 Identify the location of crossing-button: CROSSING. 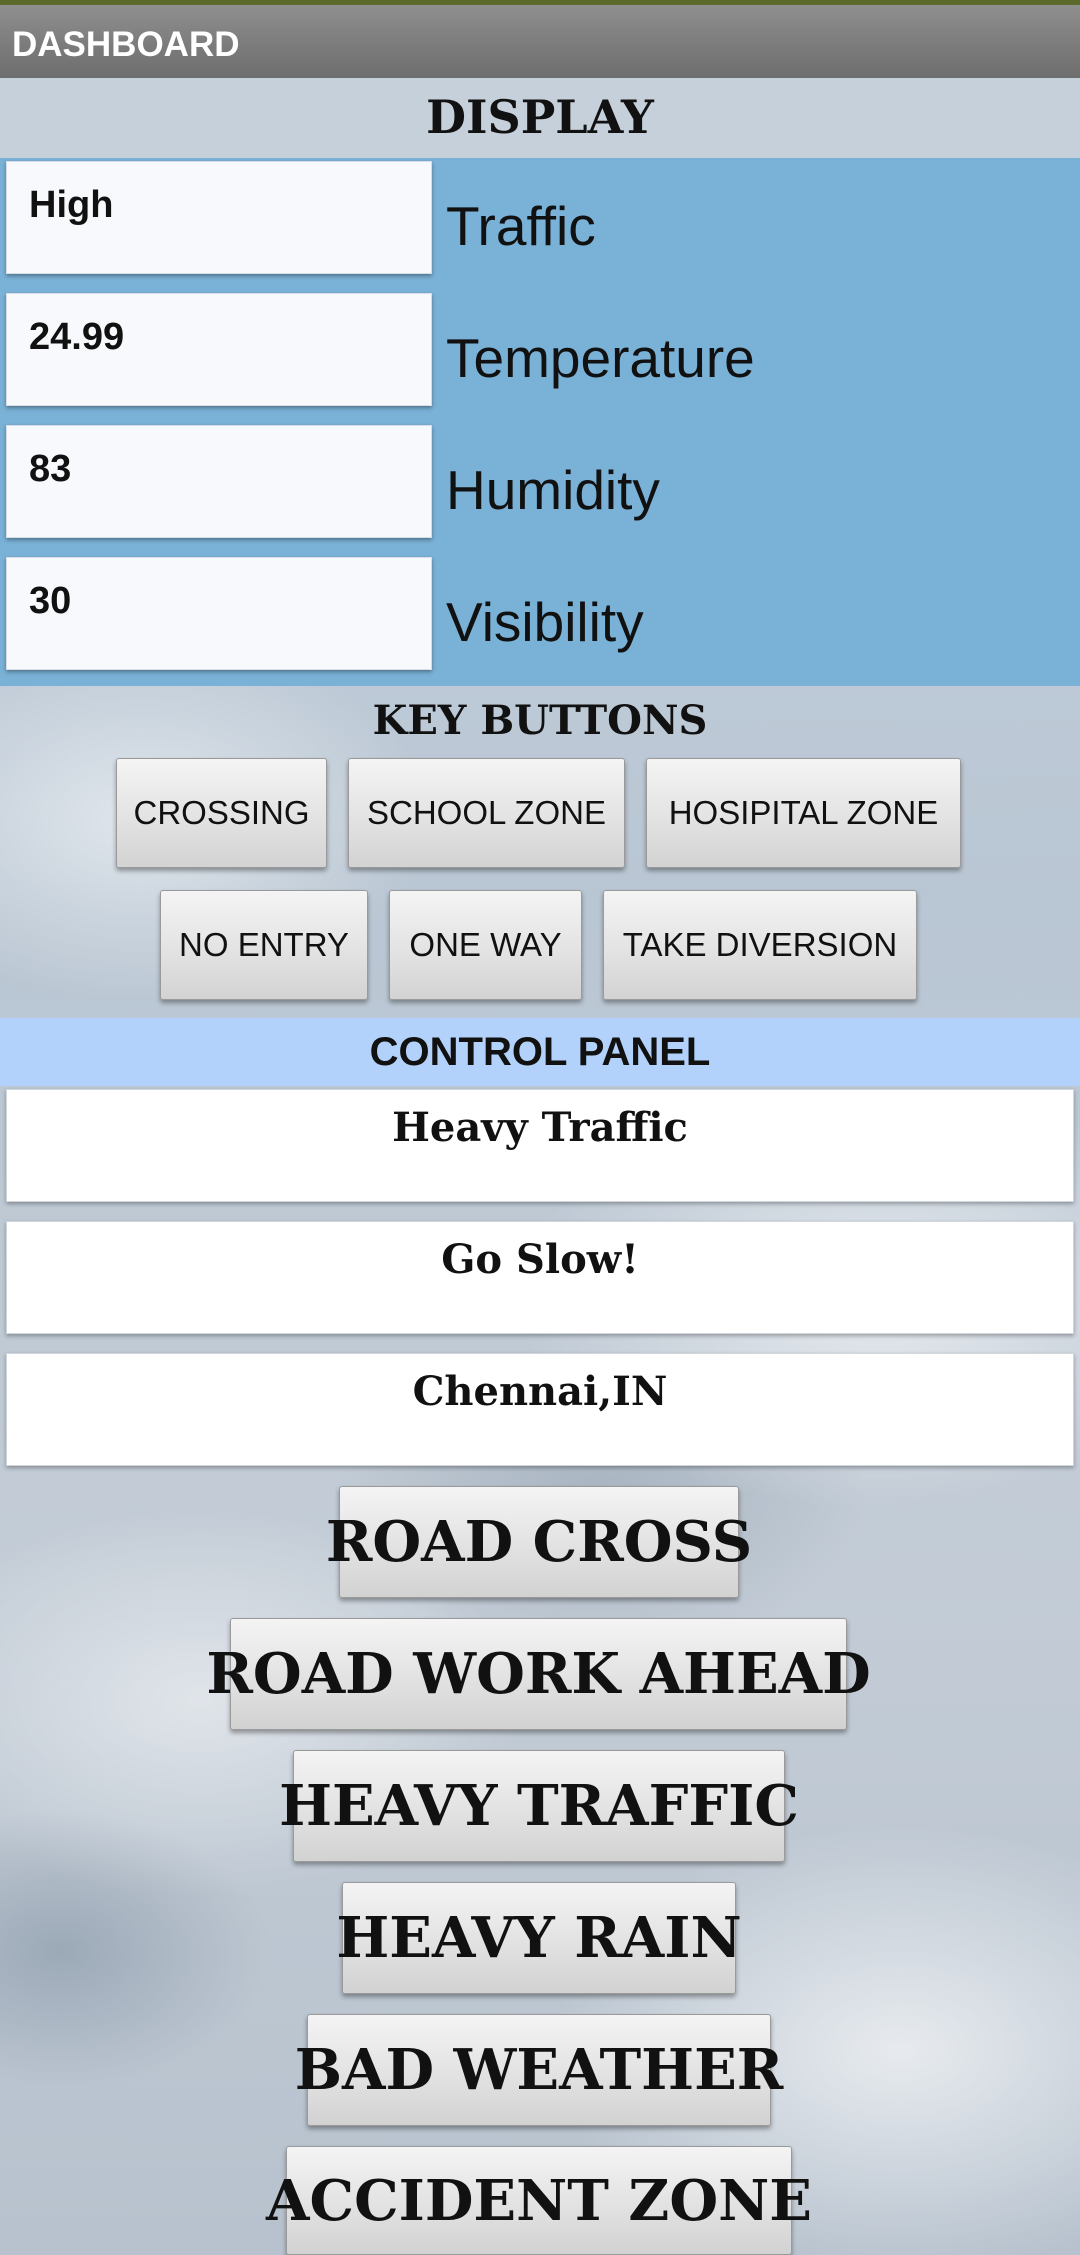
(221, 813).